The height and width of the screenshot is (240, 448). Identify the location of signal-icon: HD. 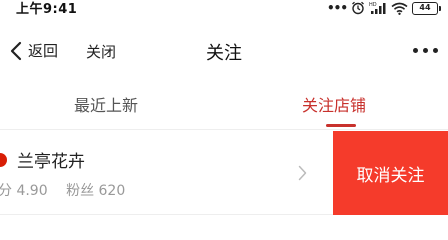
(377, 8).